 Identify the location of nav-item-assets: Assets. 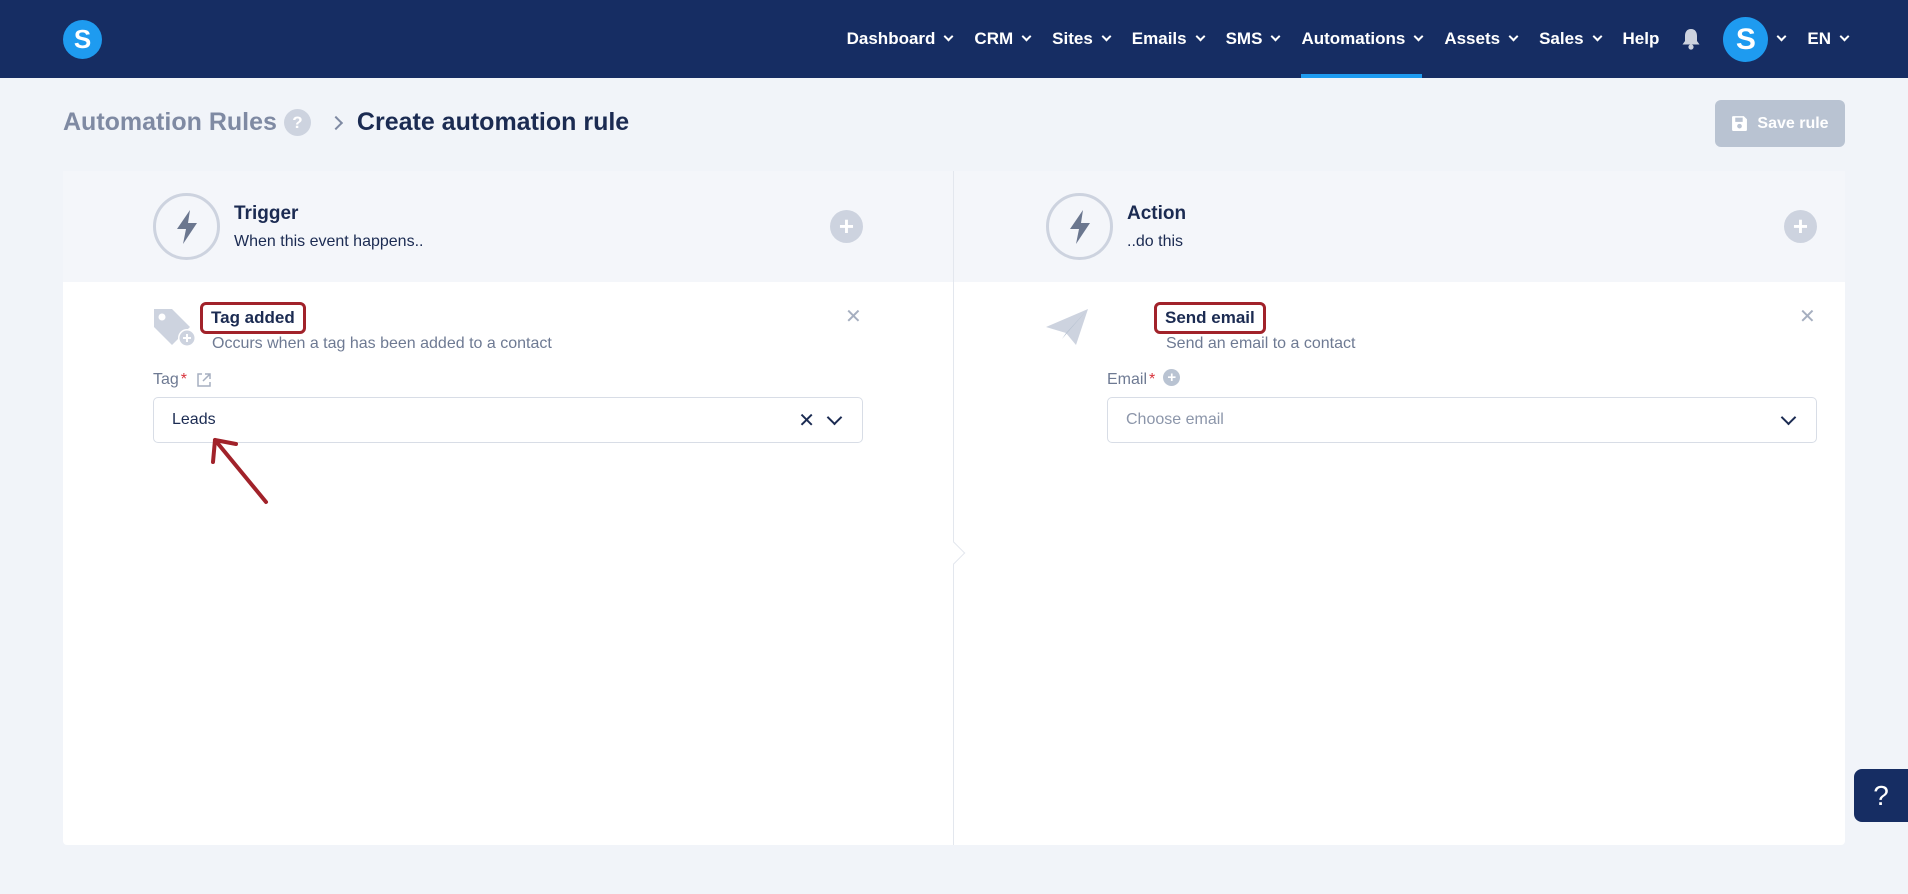
(1481, 39).